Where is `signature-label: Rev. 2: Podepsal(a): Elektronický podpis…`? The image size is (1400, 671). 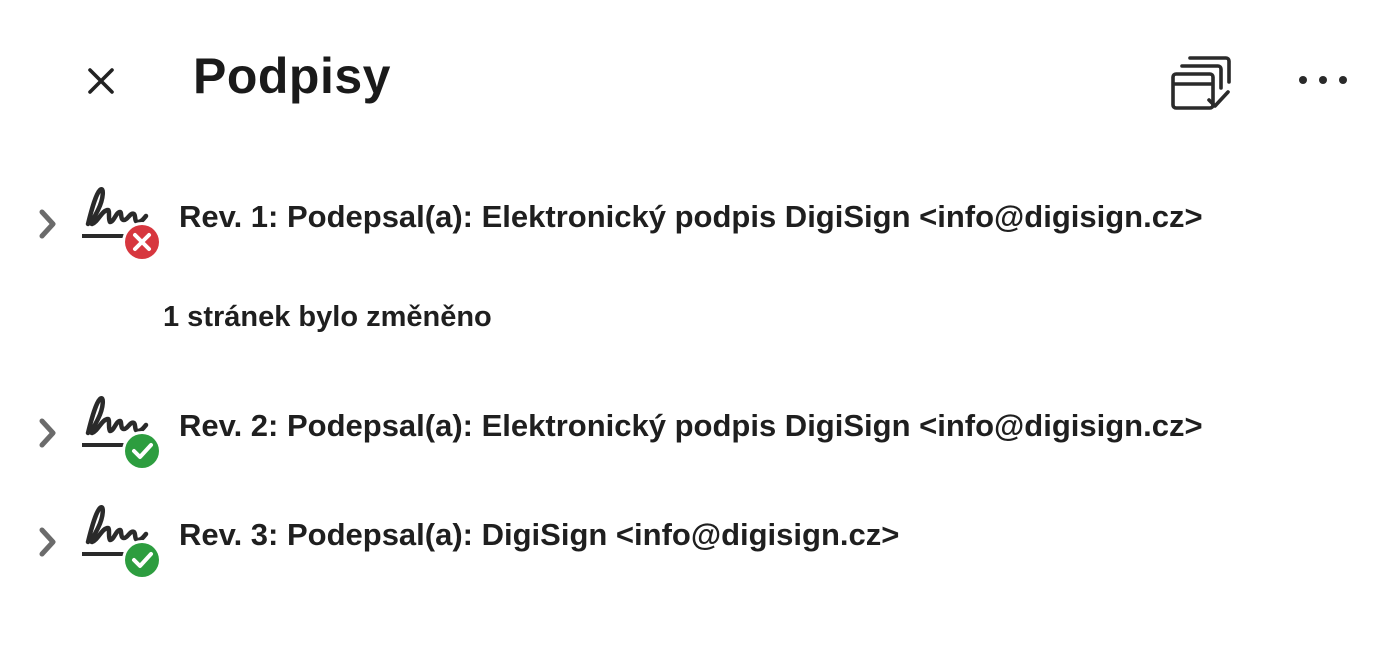
signature-label: Rev. 2: Podepsal(a): Elektronický podpis… is located at coordinates (691, 425).